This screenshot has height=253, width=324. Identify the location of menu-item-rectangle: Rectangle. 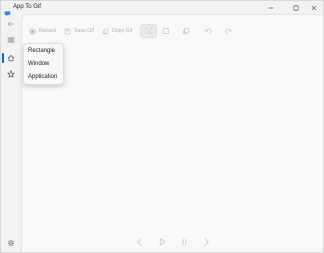
(41, 51).